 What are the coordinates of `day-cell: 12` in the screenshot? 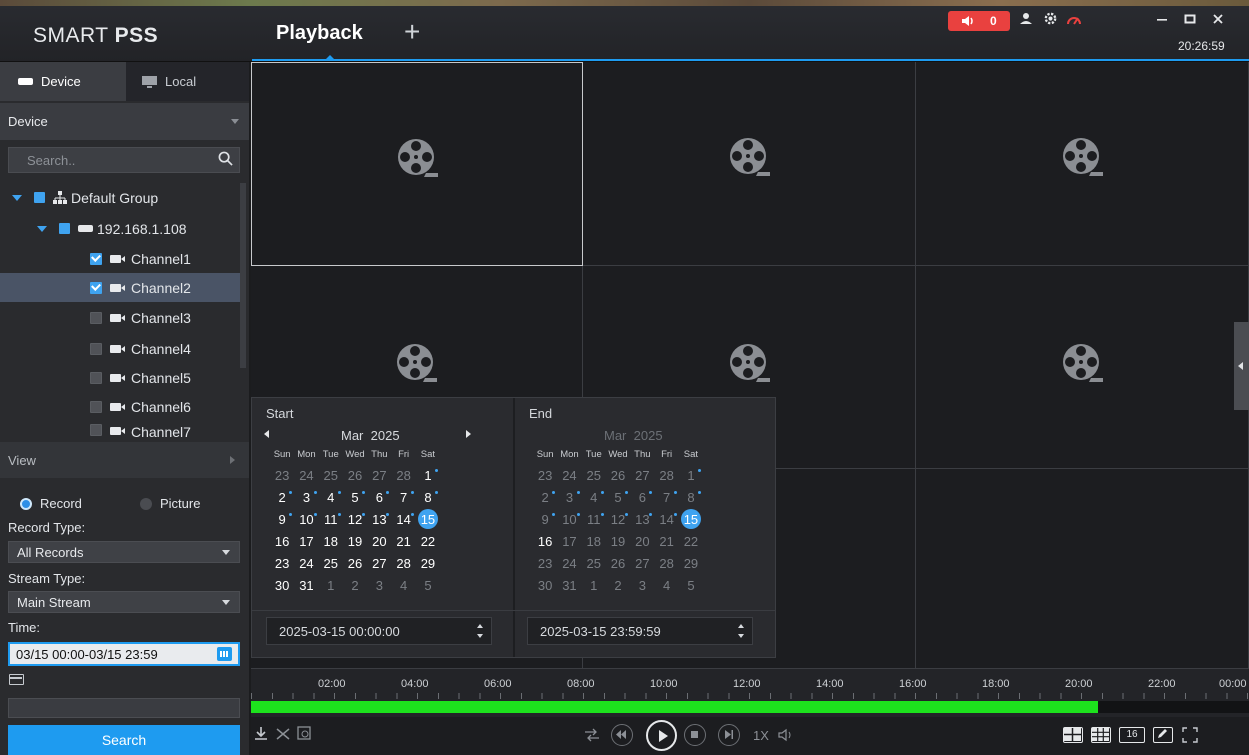 It's located at (355, 520).